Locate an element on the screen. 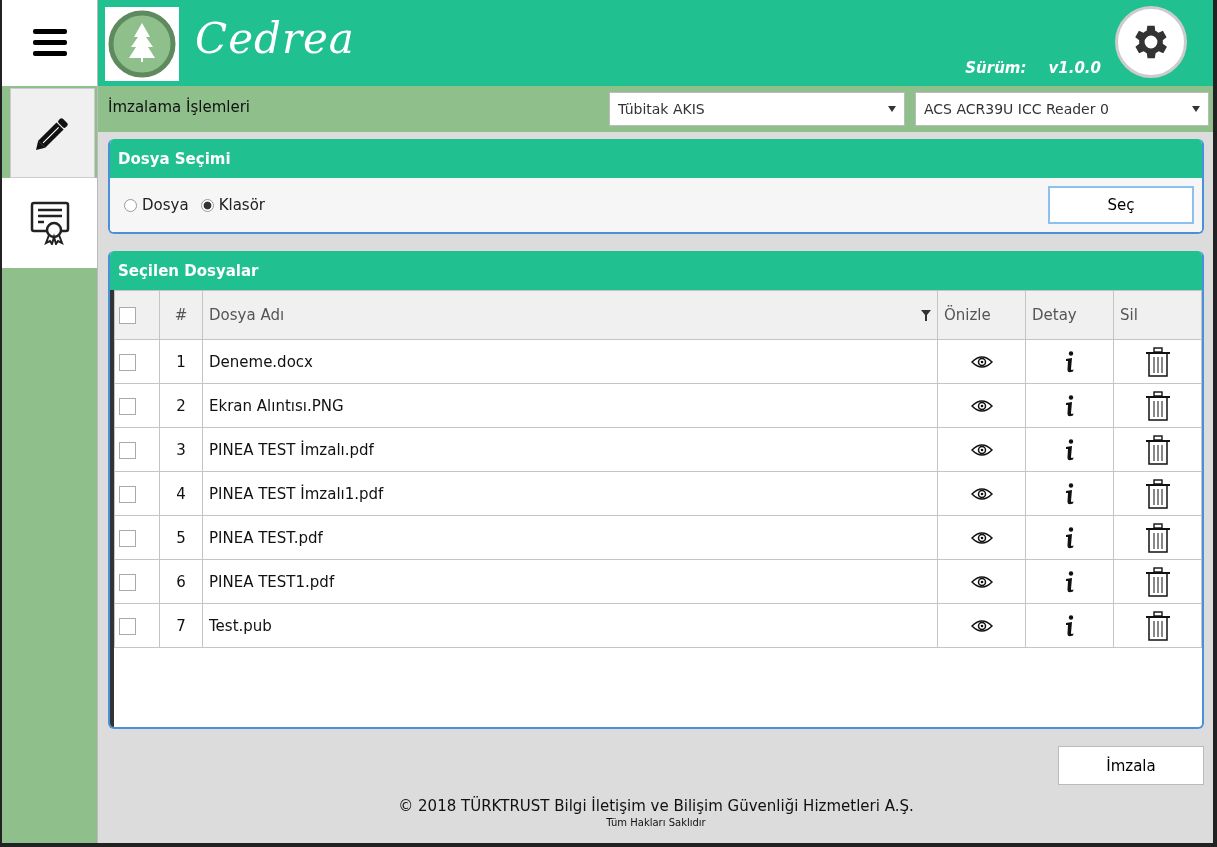 The image size is (1217, 847). column-header-label: Dosya Adı is located at coordinates (247, 315).